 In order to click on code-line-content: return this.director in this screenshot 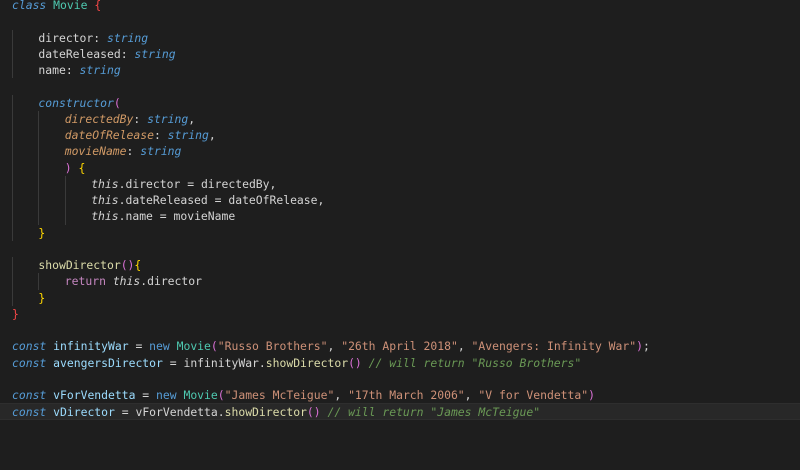, I will do `click(107, 281)`.